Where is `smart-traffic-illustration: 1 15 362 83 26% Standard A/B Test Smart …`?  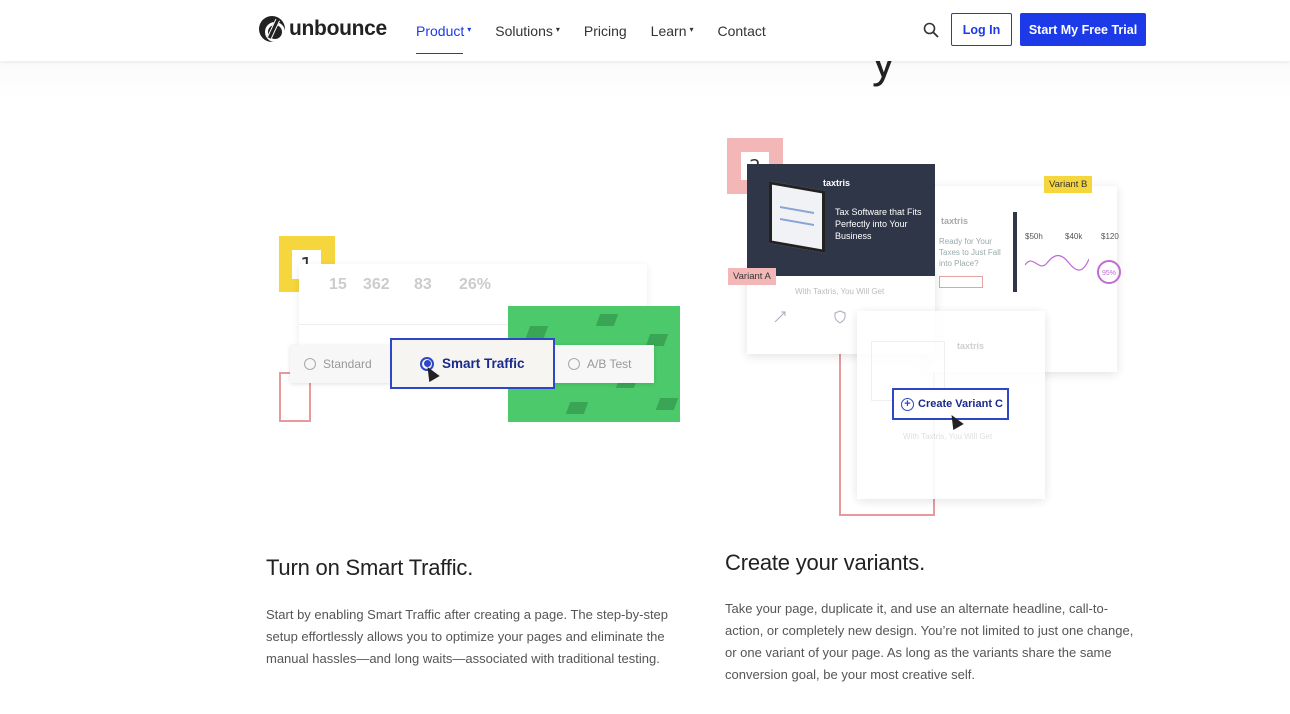 smart-traffic-illustration: 1 15 362 83 26% Standard A/B Test Smart … is located at coordinates (480, 330).